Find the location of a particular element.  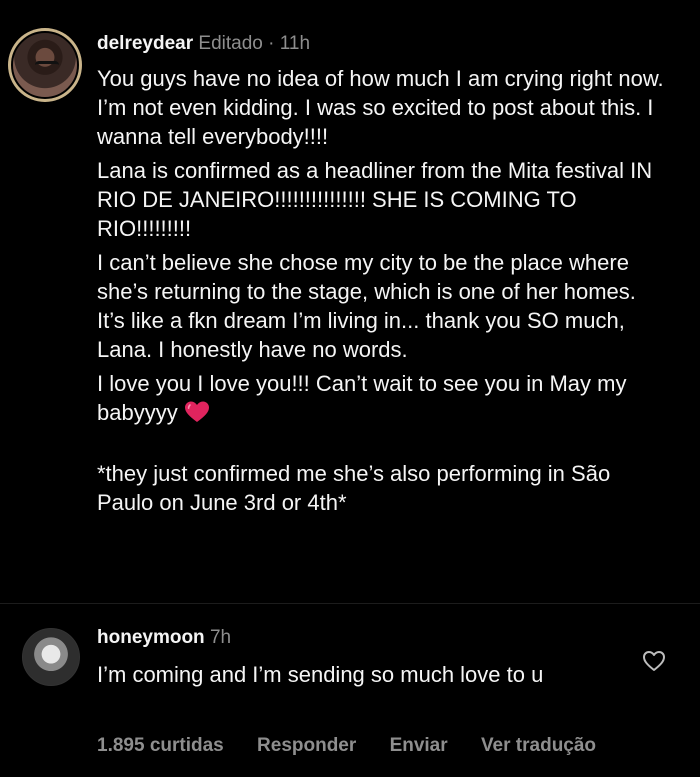

user-avatar-ring is located at coordinates (45, 65).